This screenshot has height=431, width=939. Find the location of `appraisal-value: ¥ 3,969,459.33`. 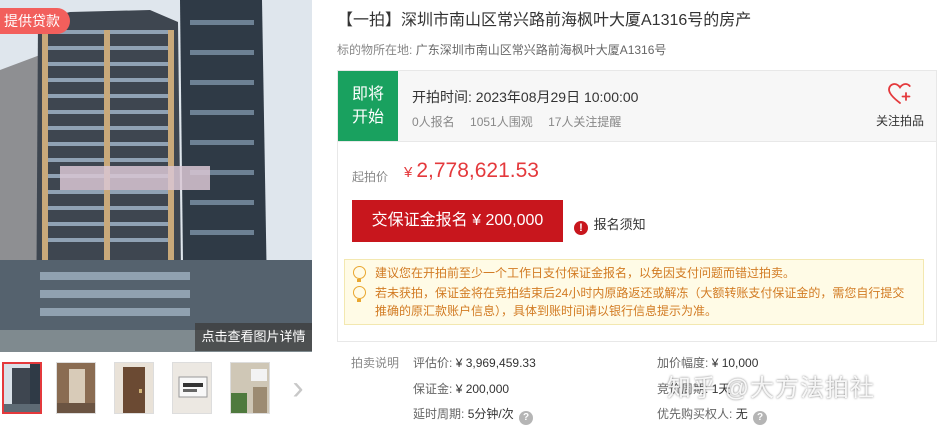

appraisal-value: ¥ 3,969,459.33 is located at coordinates (495, 363).